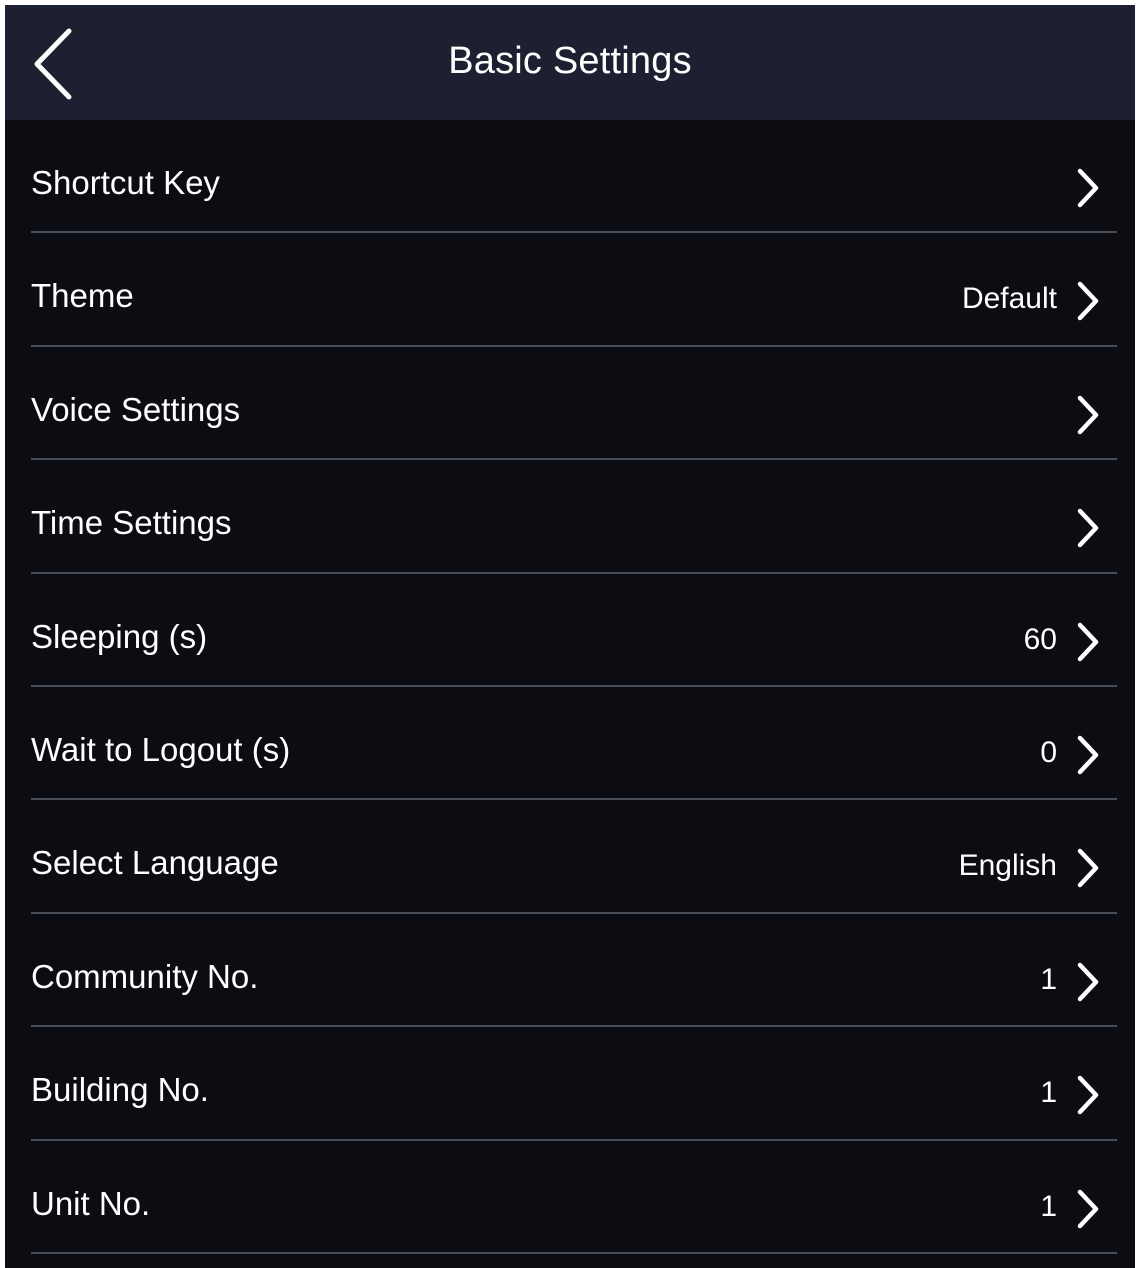  Describe the element at coordinates (119, 636) in the screenshot. I see `setting-label: Sleeping (s)` at that location.